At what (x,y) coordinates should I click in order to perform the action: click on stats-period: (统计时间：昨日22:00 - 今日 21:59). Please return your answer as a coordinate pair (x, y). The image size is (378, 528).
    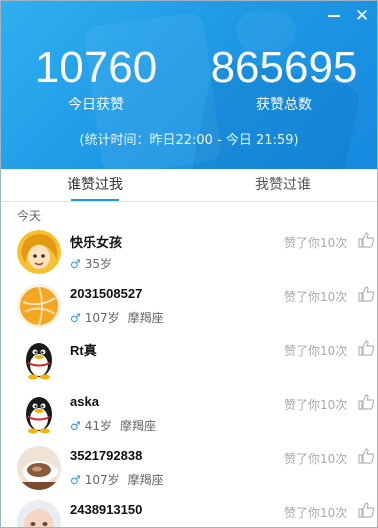
    Looking at the image, I should click on (189, 140).